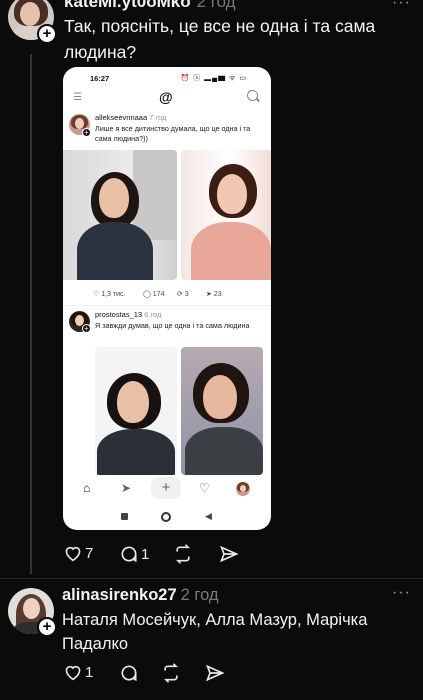 The height and width of the screenshot is (700, 423). I want to click on post1-share-count: 23, so click(217, 294).